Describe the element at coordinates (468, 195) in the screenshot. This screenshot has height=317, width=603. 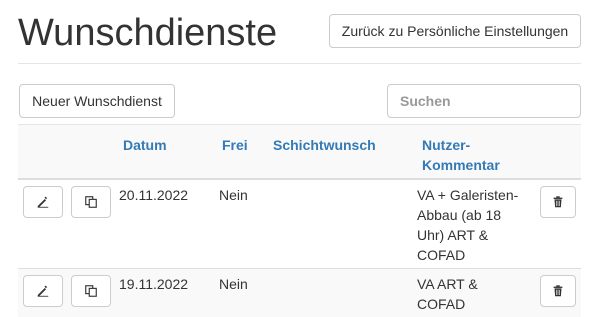
I see `comment-line: VA + Galeristen-` at that location.